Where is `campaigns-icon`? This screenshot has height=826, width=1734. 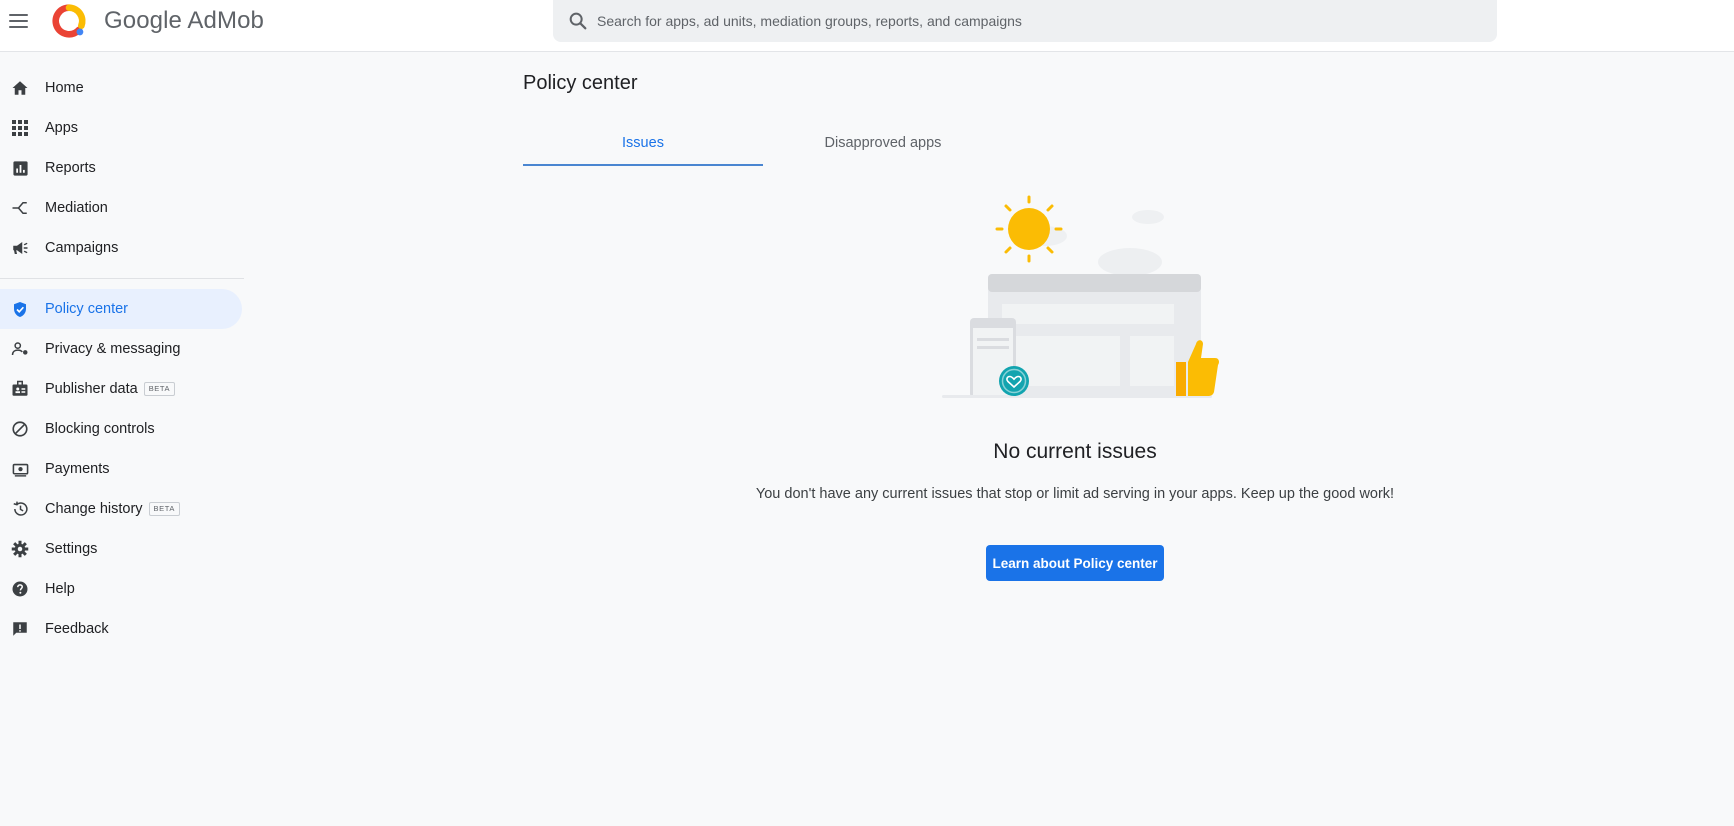
campaigns-icon is located at coordinates (20, 248).